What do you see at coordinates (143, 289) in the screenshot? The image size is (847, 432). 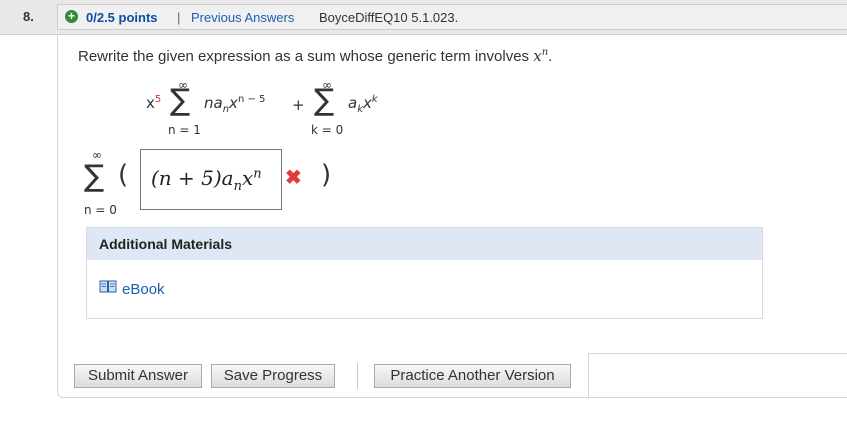 I see `ebook-link: eBook` at bounding box center [143, 289].